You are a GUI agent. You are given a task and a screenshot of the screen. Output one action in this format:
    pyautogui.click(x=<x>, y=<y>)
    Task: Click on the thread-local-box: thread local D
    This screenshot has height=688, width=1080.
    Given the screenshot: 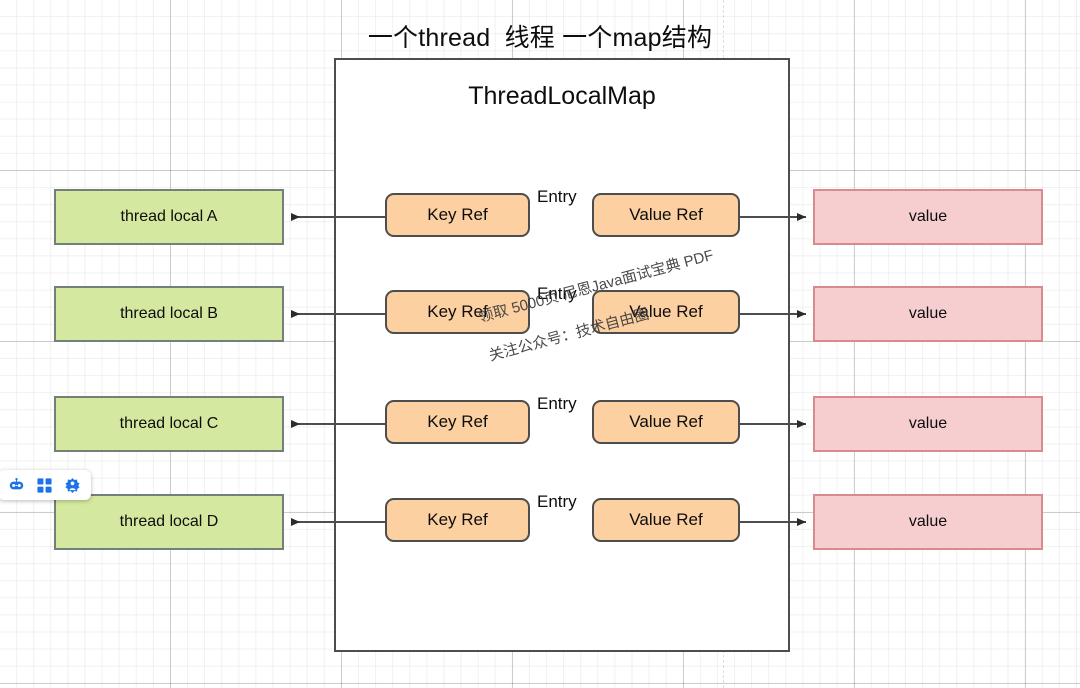 What is the action you would take?
    pyautogui.click(x=169, y=522)
    